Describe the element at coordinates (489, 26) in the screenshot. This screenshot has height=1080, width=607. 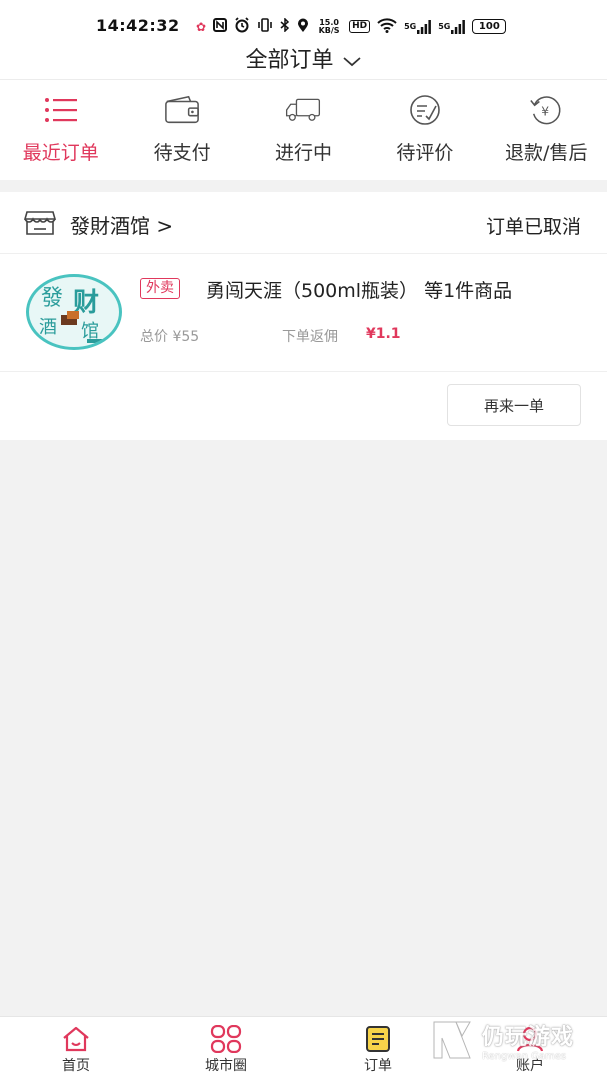
I see `battery-icon: 100` at that location.